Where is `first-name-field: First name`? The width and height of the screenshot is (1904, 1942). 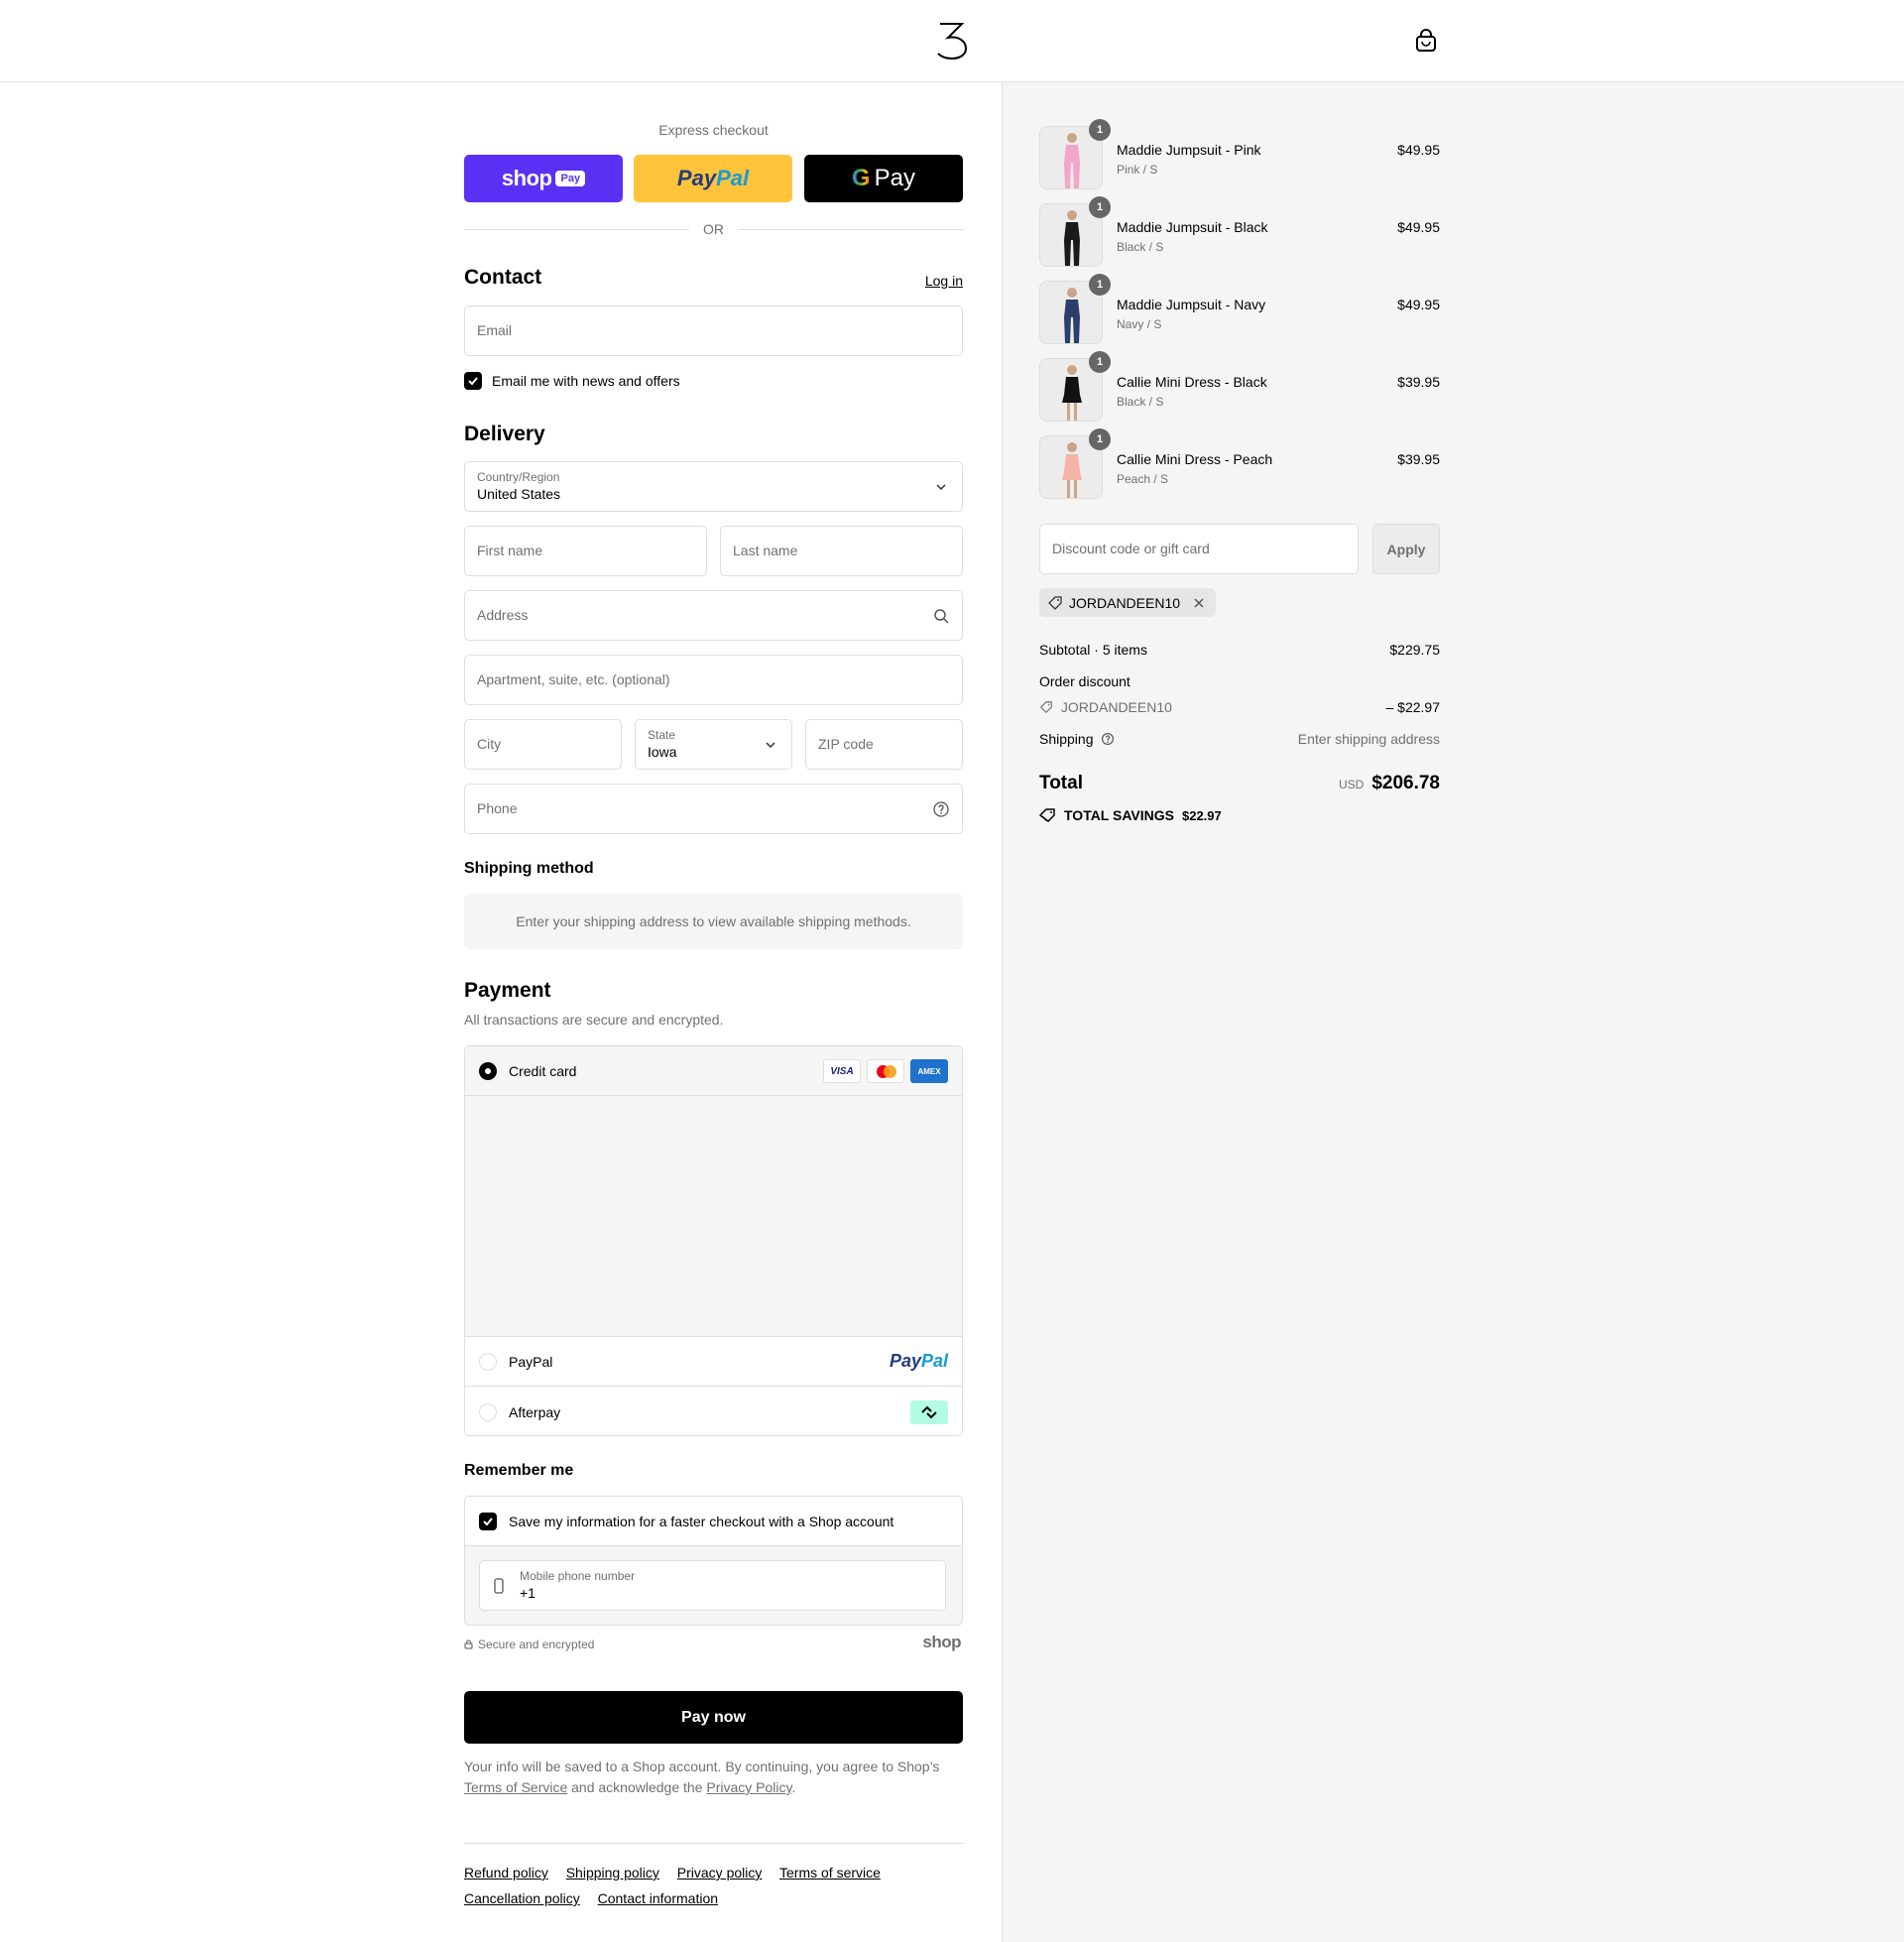 first-name-field: First name is located at coordinates (585, 551).